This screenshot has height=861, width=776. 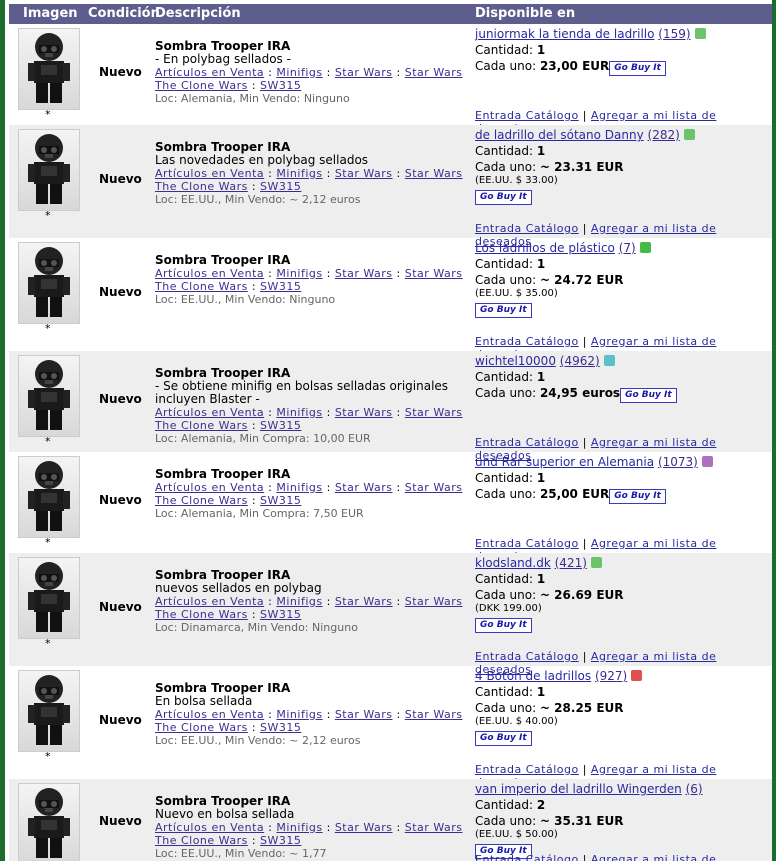 What do you see at coordinates (581, 280) in the screenshot?
I see `price-value: ~ 24.72 EUR` at bounding box center [581, 280].